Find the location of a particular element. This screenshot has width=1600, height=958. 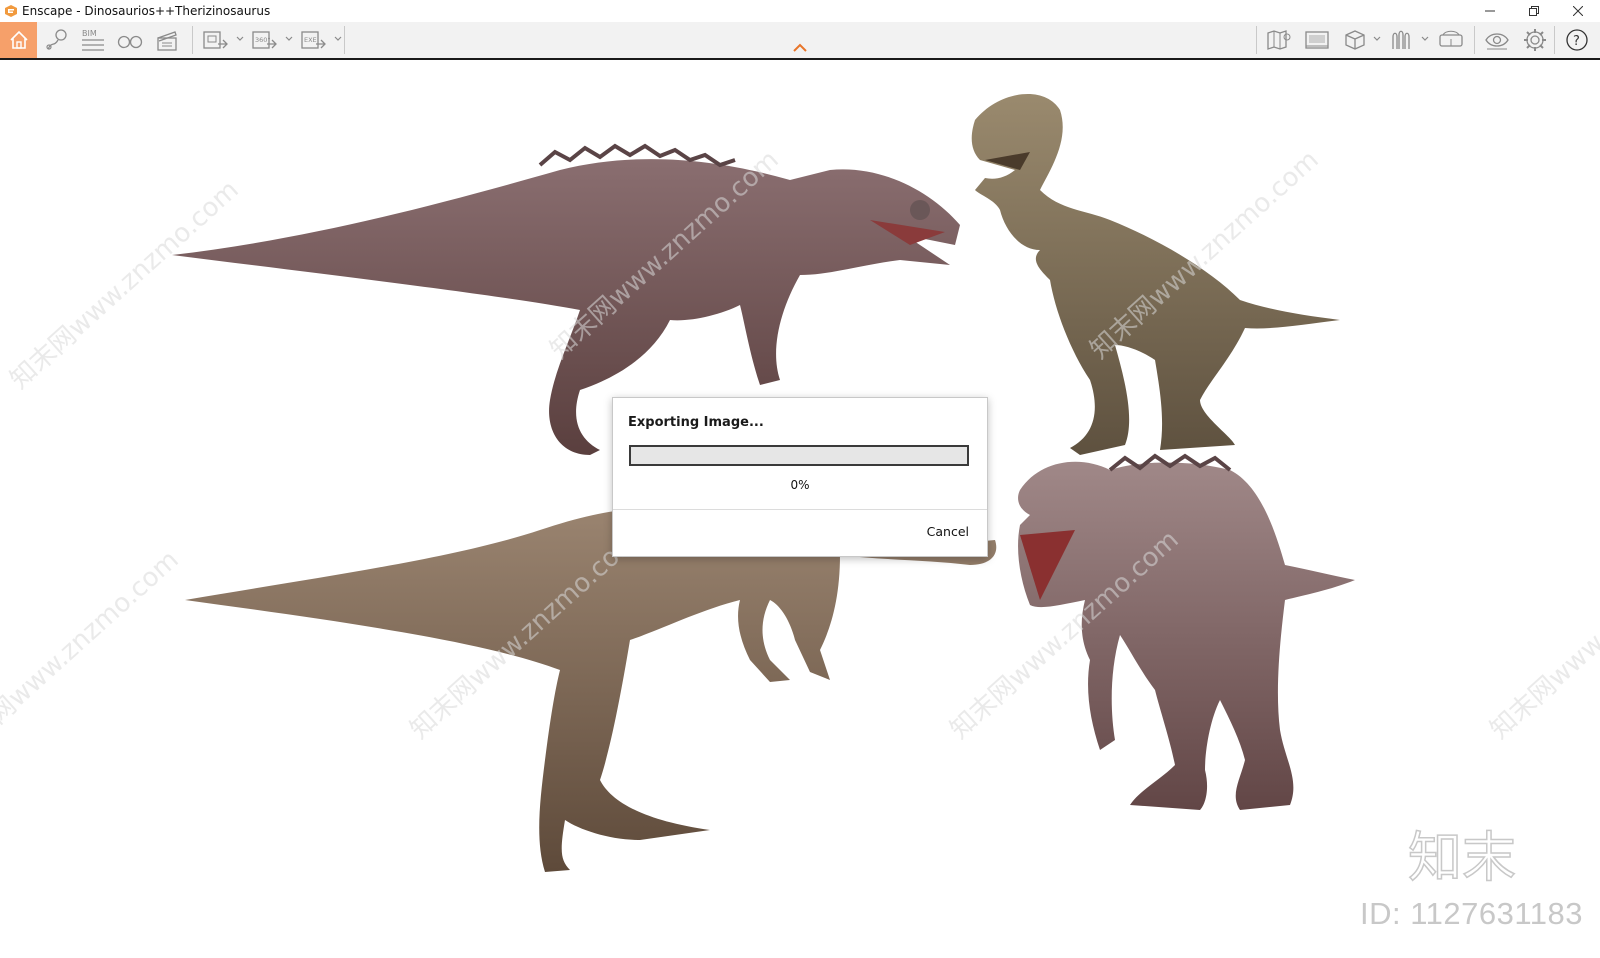

main-toolbar: BIM 360° EXE ? is located at coordinates (800, 41).